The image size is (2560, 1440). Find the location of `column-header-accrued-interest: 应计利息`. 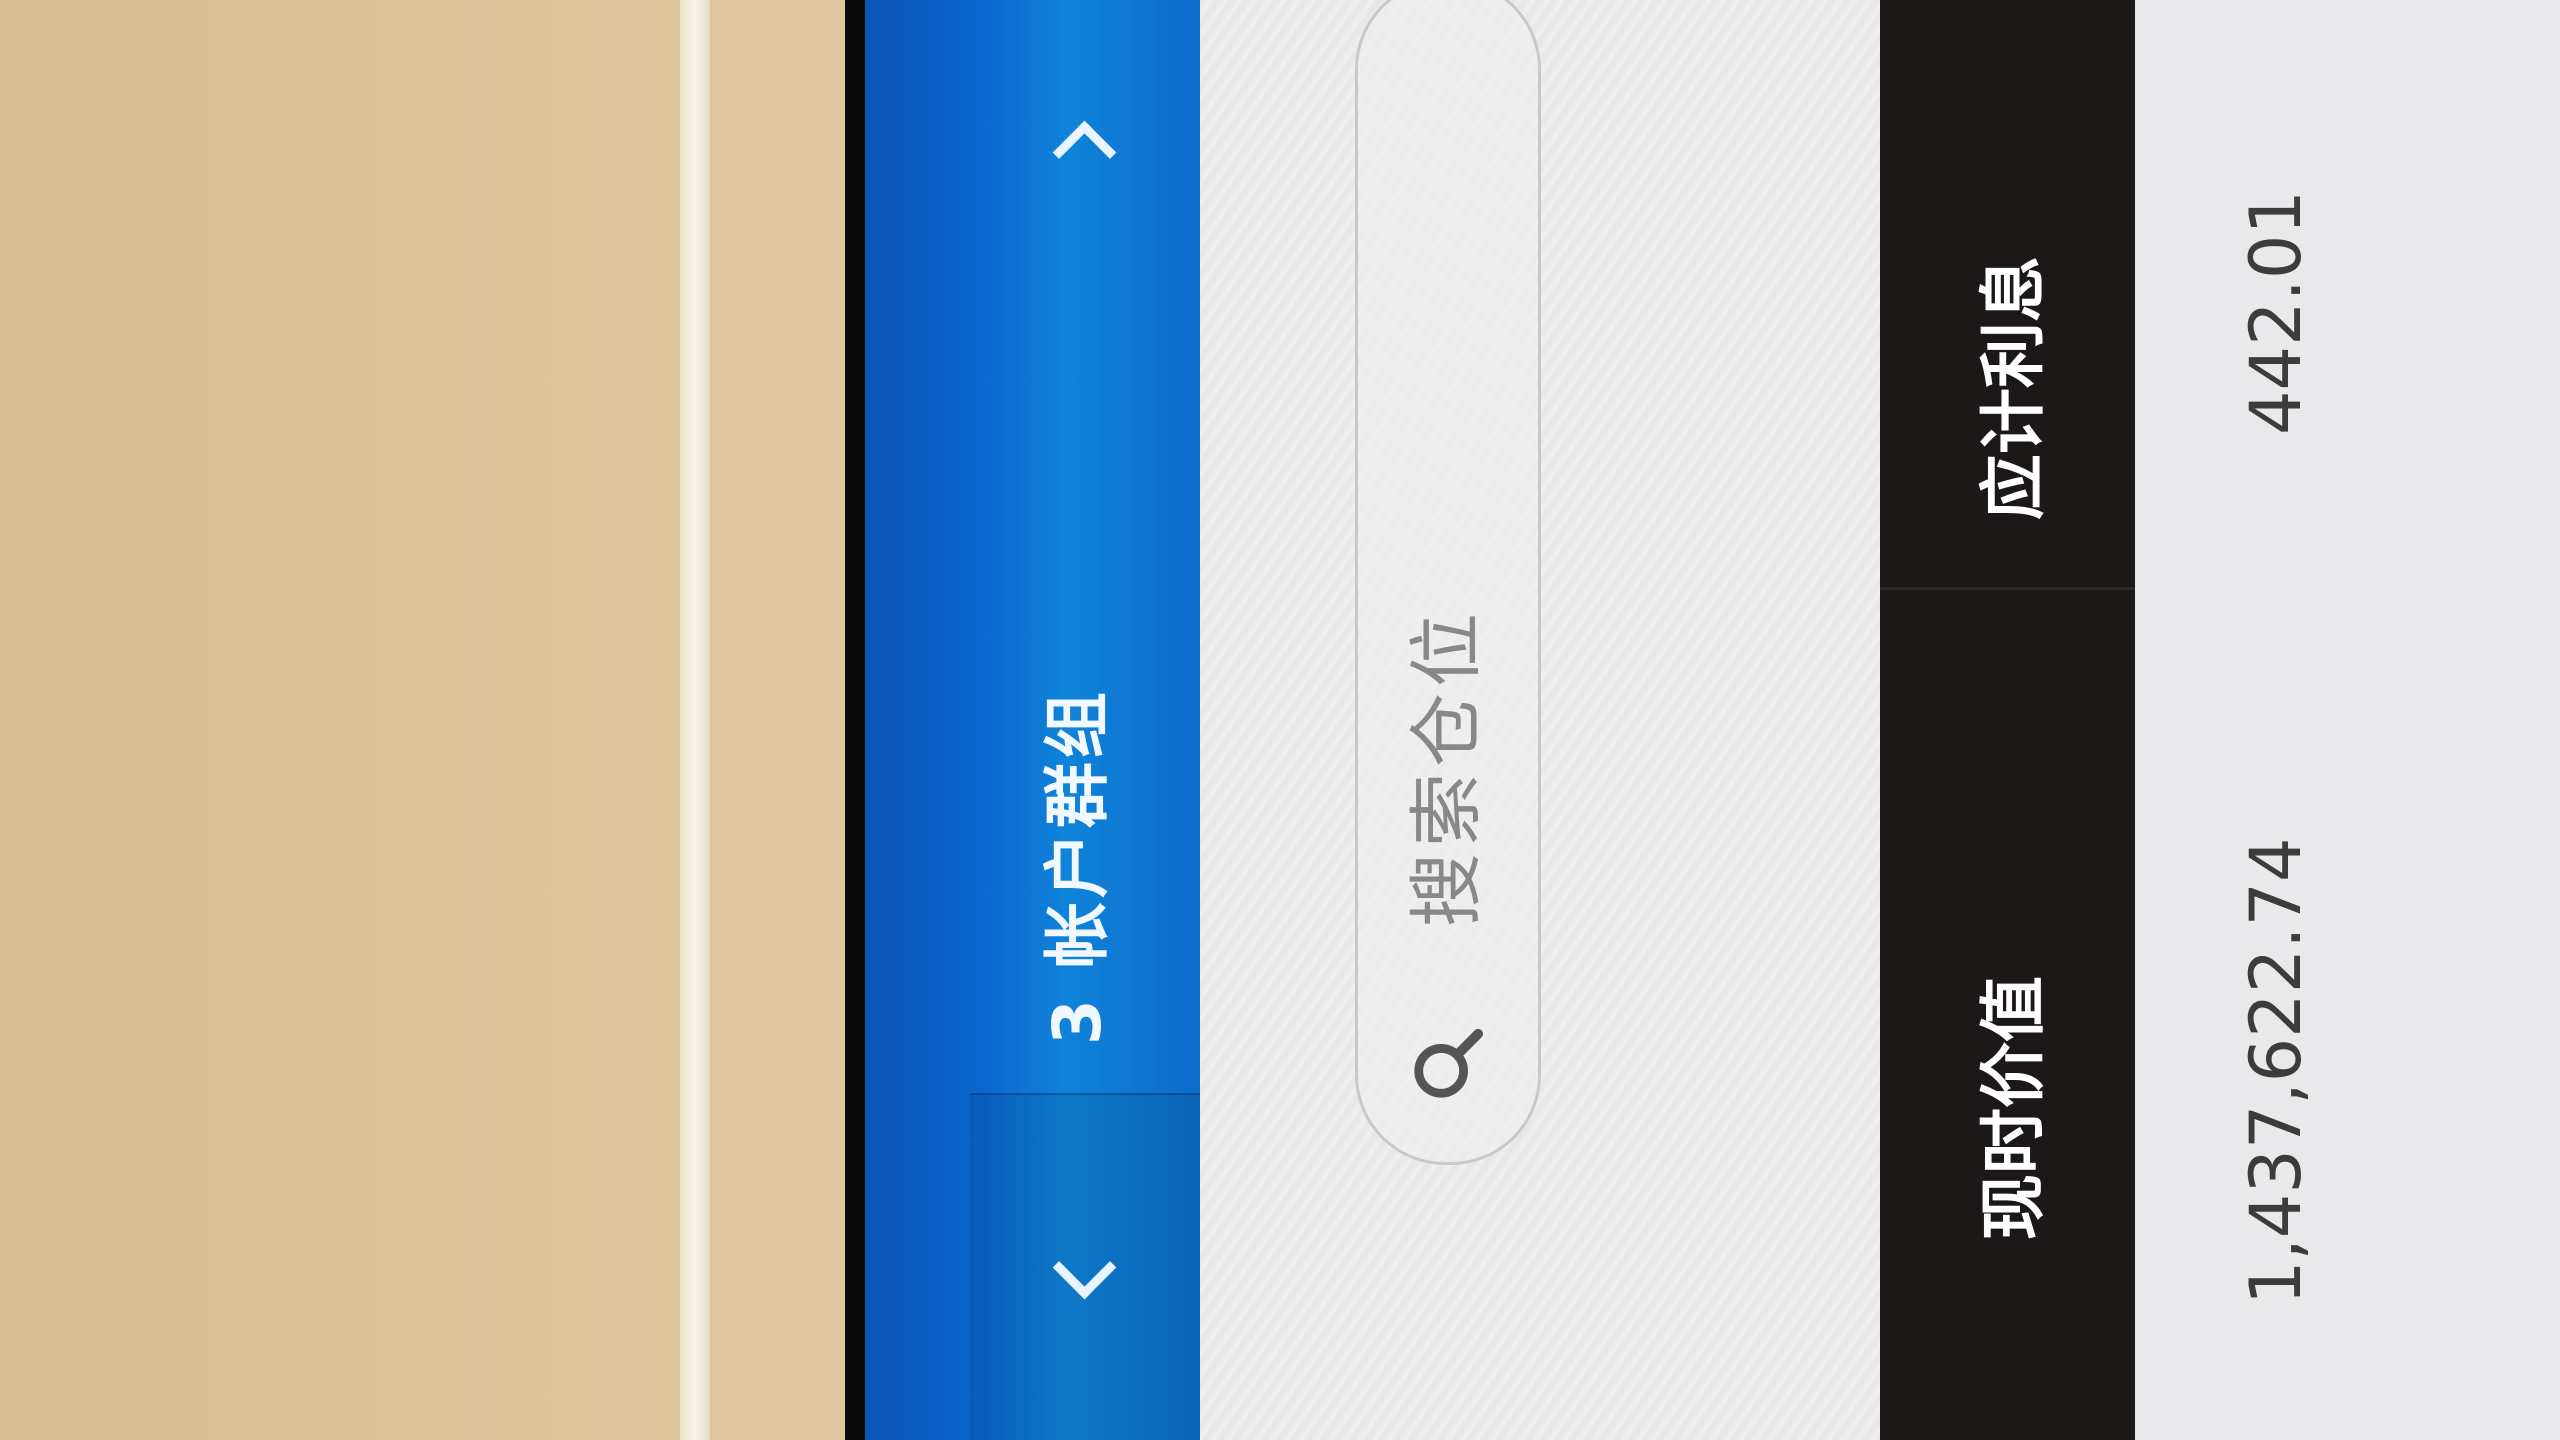

column-header-accrued-interest: 应计利息 is located at coordinates (2008, 388).